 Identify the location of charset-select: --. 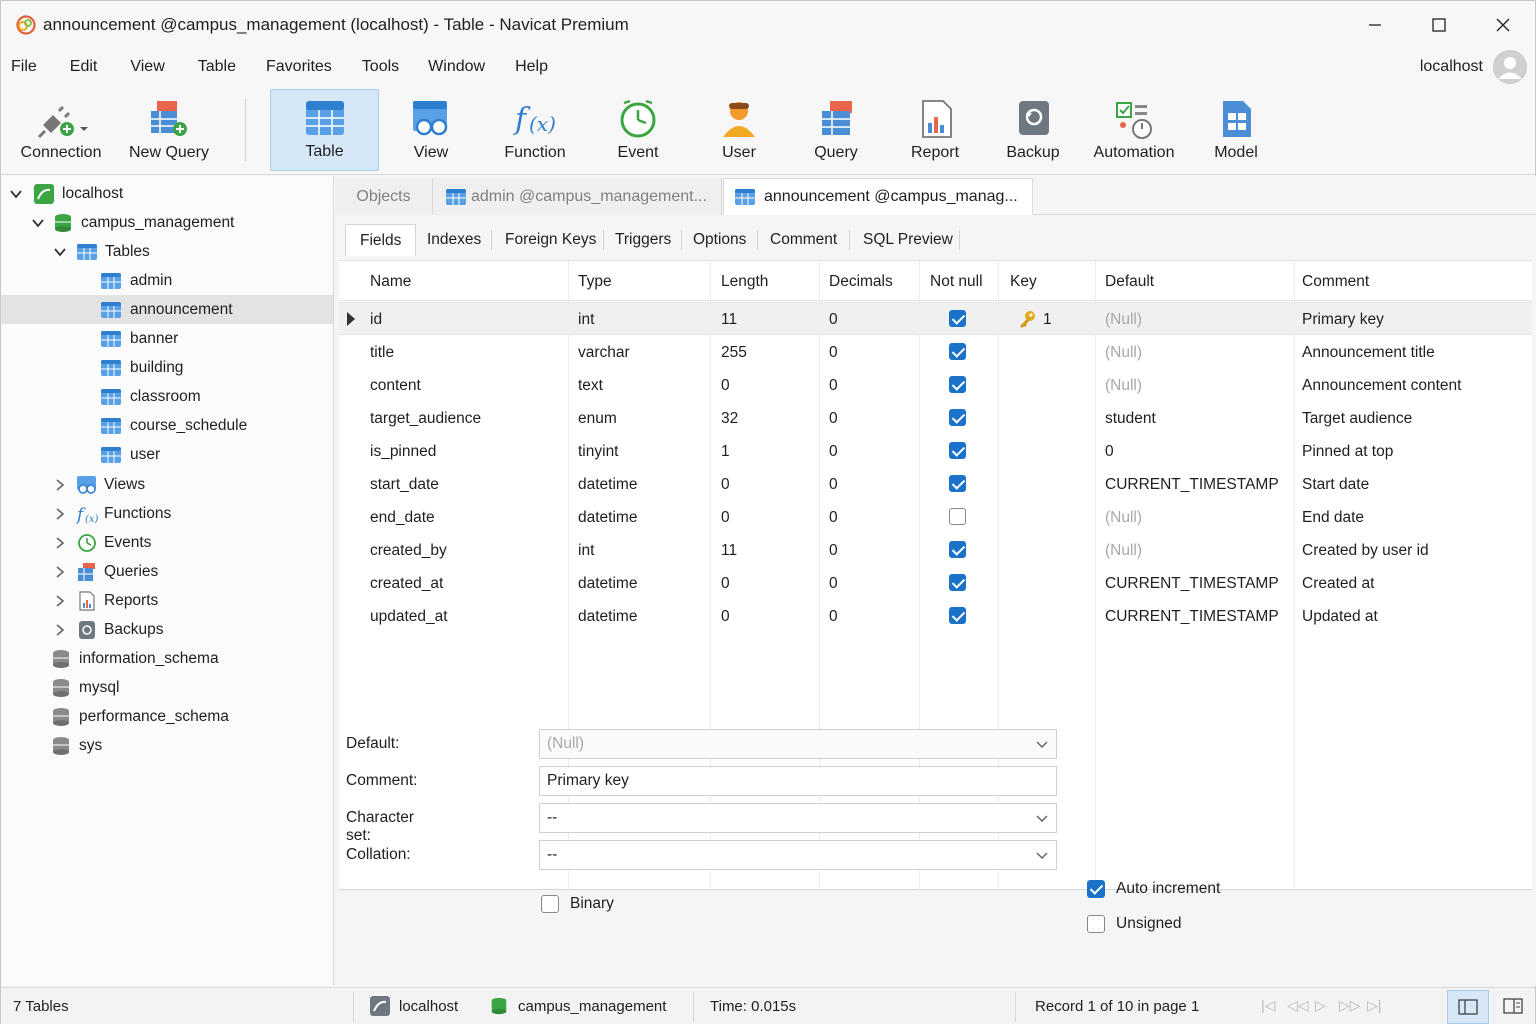
(798, 818).